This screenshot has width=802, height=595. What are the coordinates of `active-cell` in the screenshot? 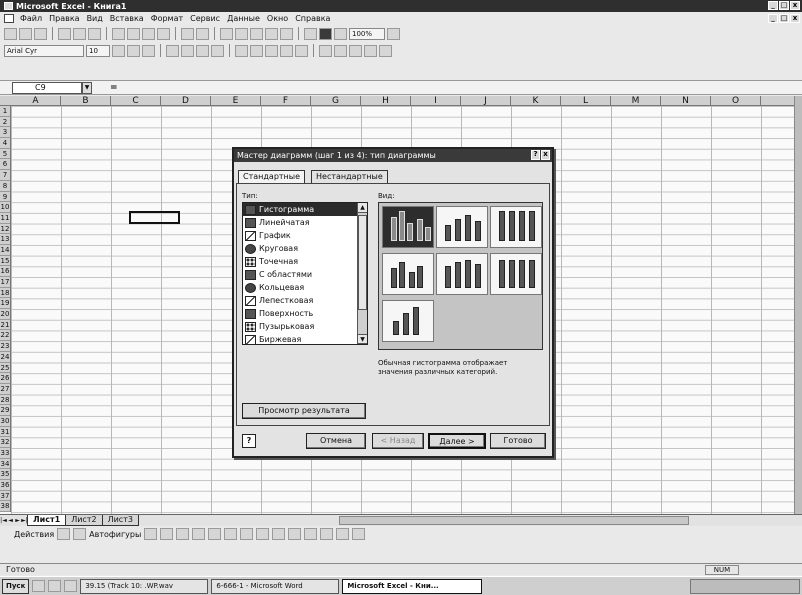 It's located at (154, 217).